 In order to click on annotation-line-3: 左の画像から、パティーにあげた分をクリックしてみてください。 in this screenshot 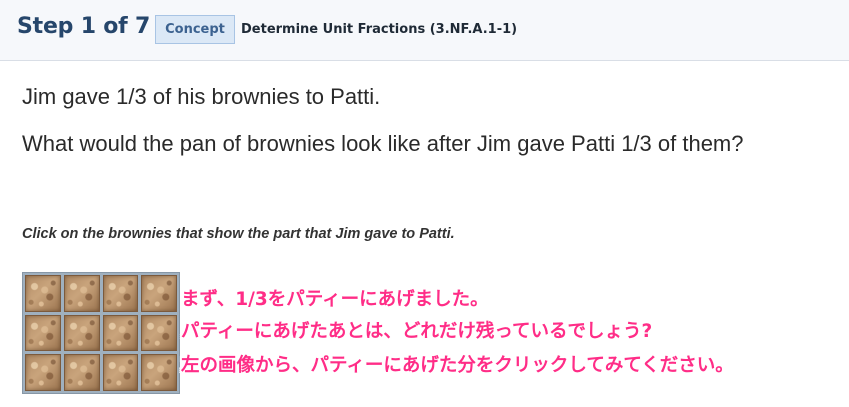, I will do `click(457, 365)`.